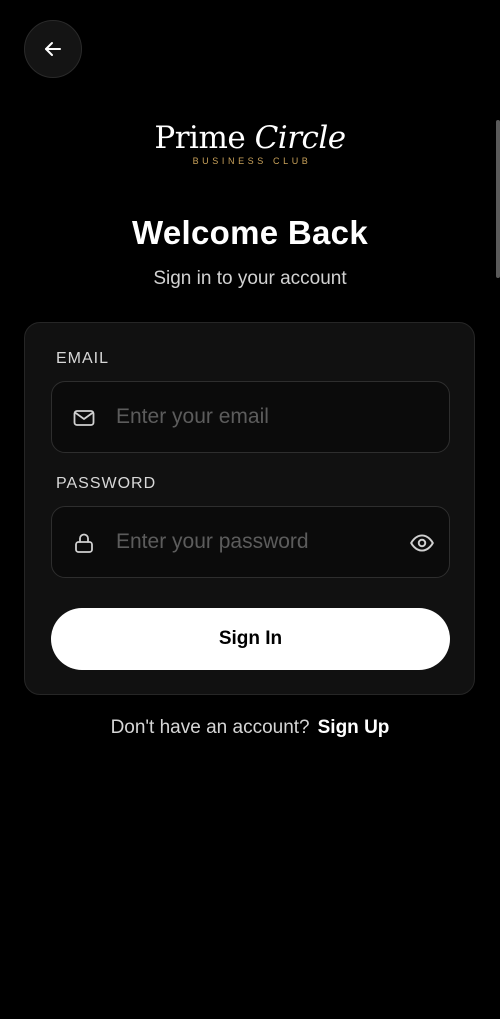  I want to click on page-subtitle: Sign in to your account, so click(250, 278).